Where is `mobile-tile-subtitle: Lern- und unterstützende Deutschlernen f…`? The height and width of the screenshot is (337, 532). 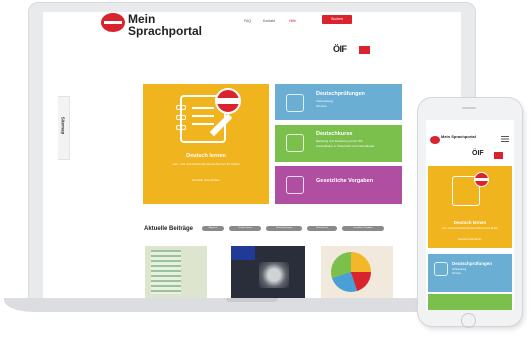 mobile-tile-subtitle: Lern- und unterstützende Deutschlernen f… is located at coordinates (470, 228).